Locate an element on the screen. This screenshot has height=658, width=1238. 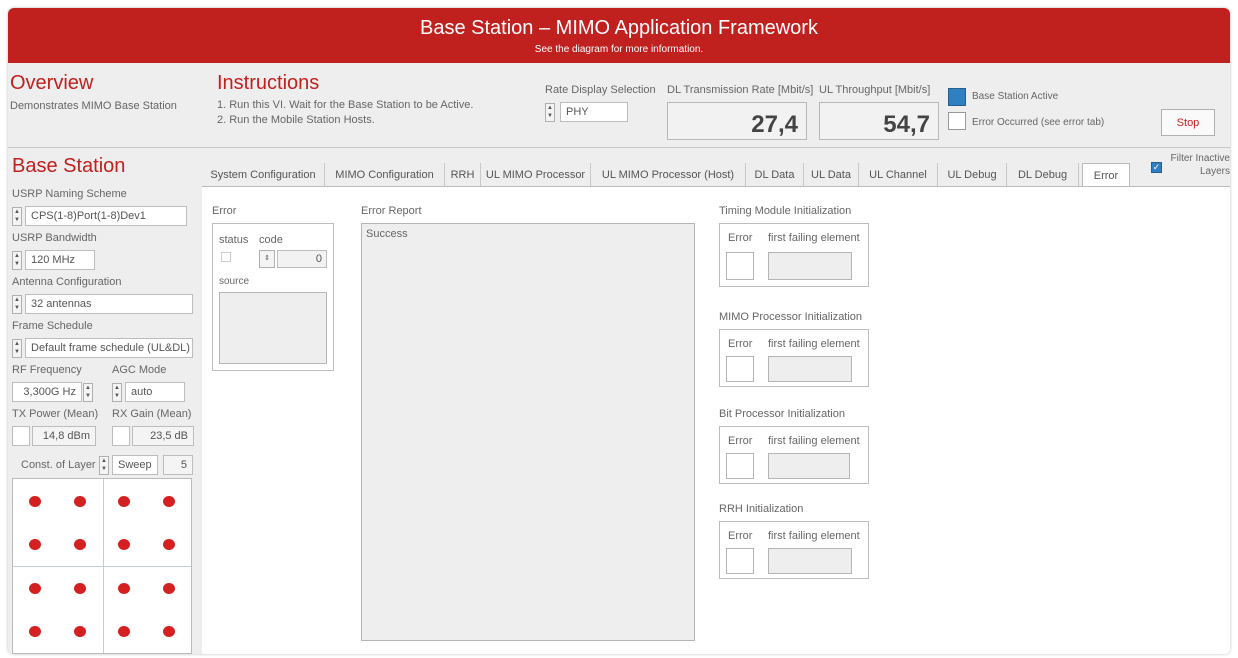
app-subtitle: See the diagram for more information. is located at coordinates (619, 49).